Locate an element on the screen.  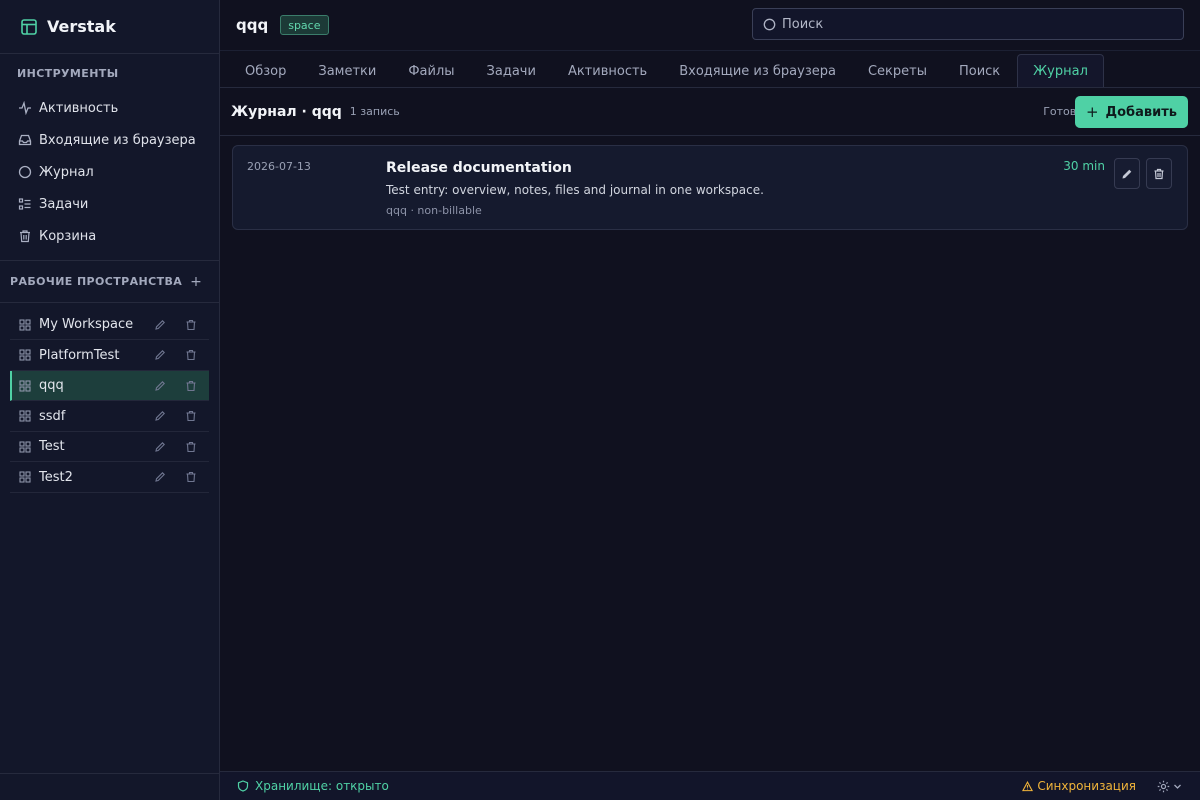
workspace-name: My Workspace is located at coordinates (86, 324).